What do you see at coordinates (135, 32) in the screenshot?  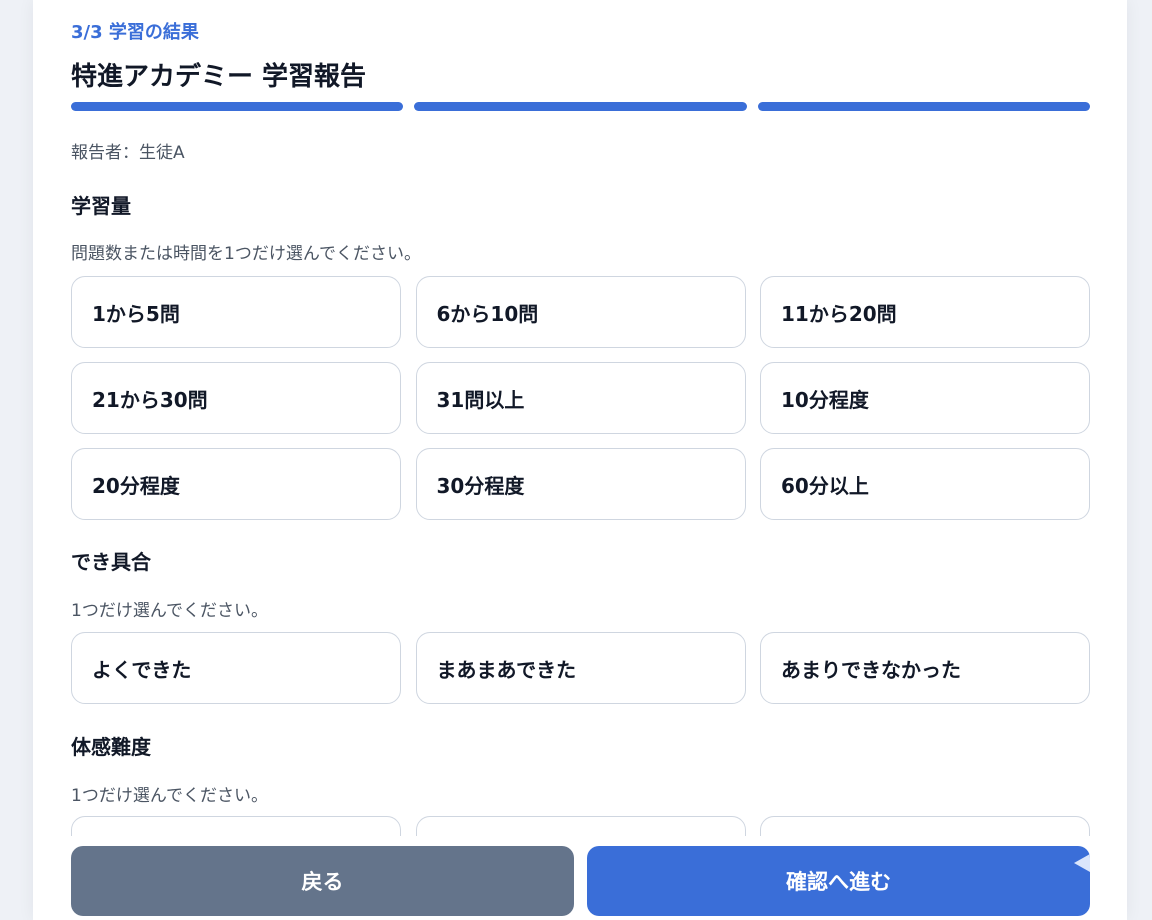 I see `step-indicator: 3/3 学習の結果` at bounding box center [135, 32].